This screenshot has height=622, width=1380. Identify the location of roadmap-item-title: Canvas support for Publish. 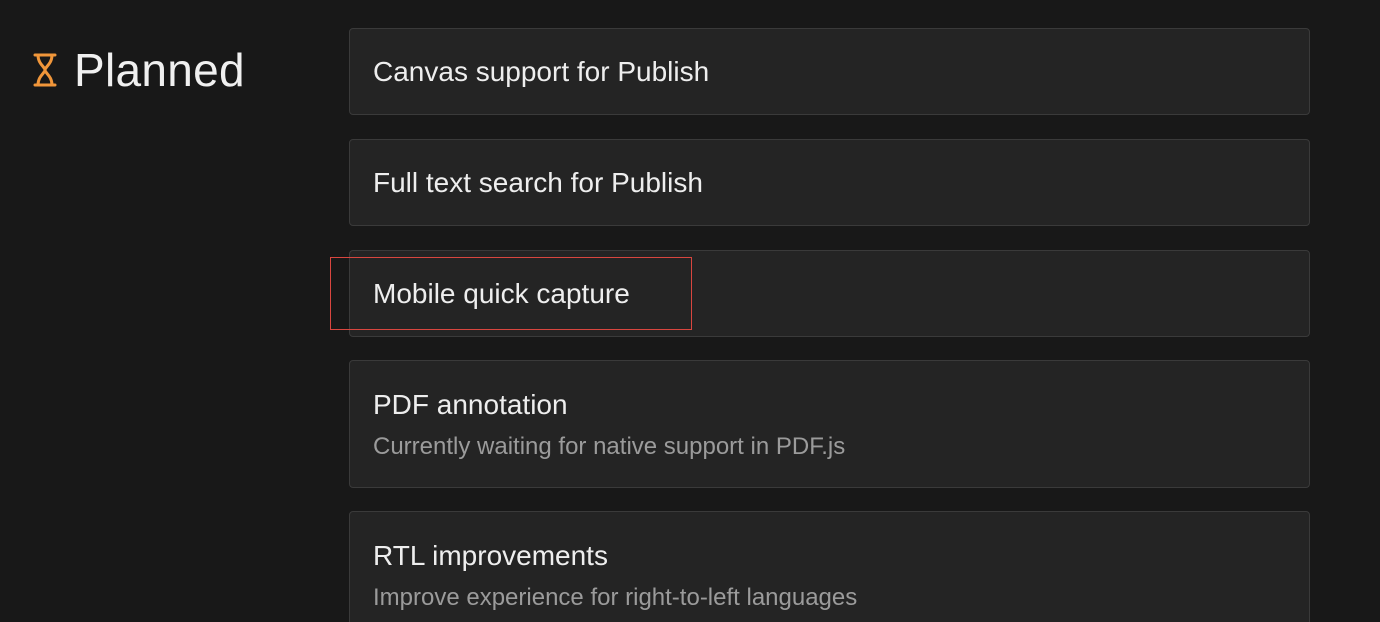
(541, 71).